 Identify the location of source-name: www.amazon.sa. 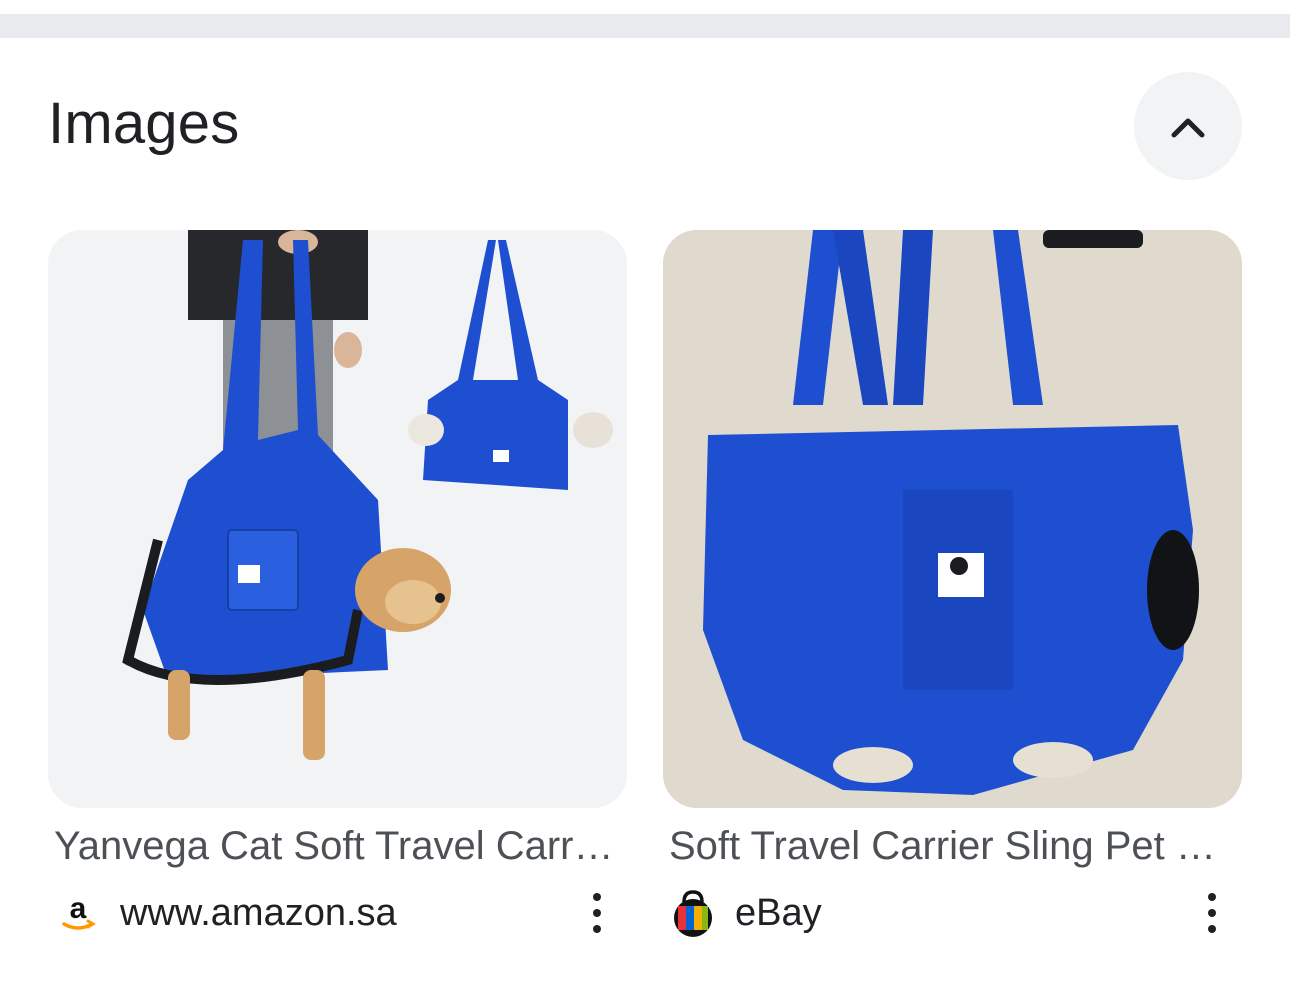
(258, 912).